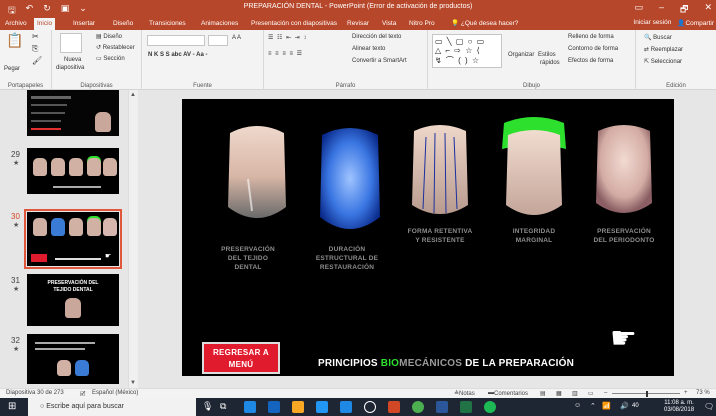  What do you see at coordinates (12, 69) in the screenshot?
I see `paste-button: Pegar` at bounding box center [12, 69].